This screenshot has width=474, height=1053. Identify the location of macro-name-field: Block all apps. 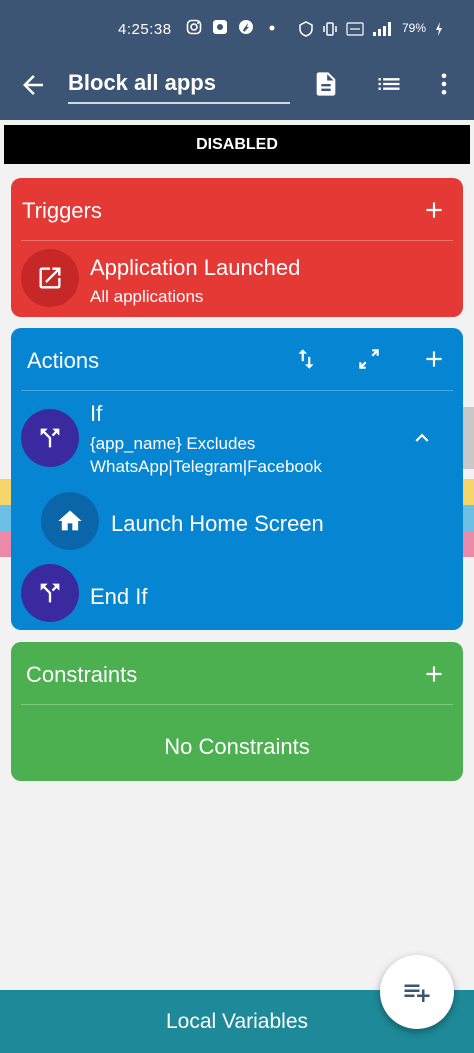
(179, 87).